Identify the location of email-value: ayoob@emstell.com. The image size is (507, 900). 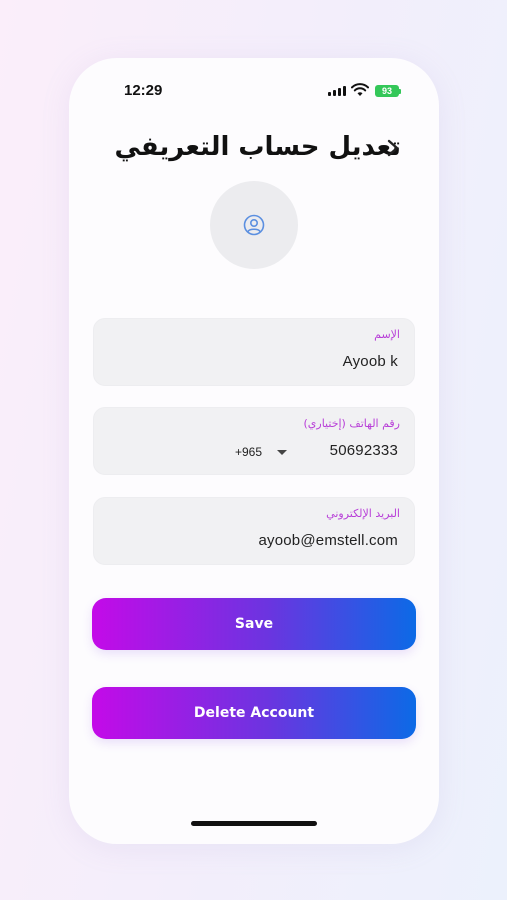
(328, 540).